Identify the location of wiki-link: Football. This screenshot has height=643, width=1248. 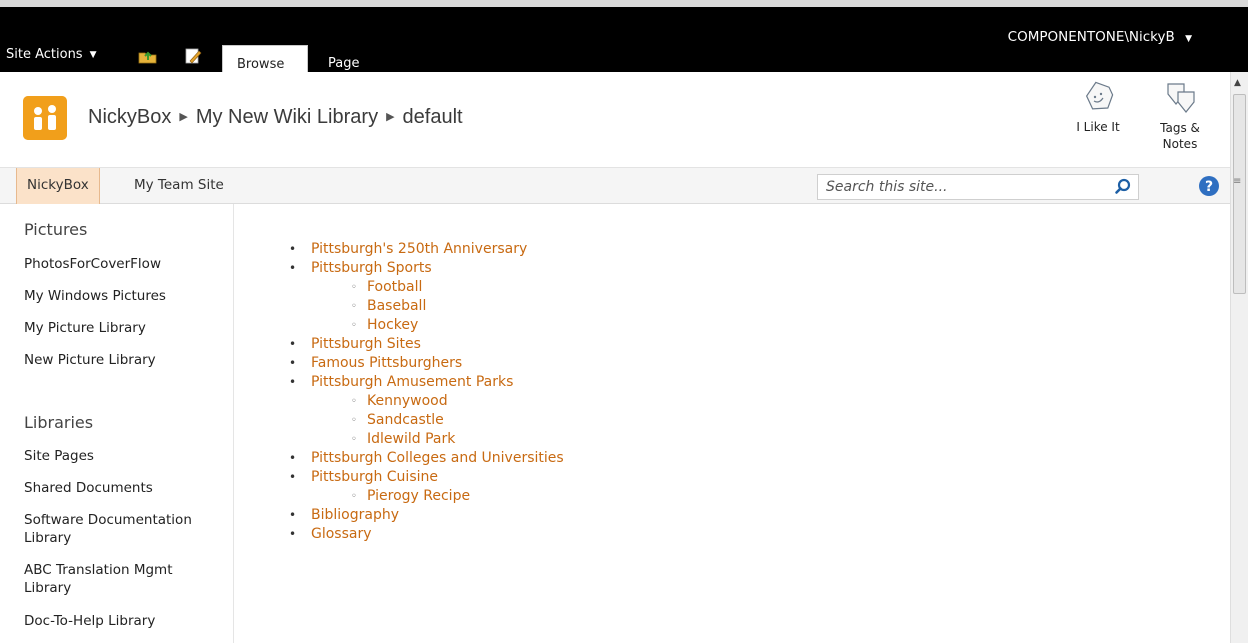
(394, 287).